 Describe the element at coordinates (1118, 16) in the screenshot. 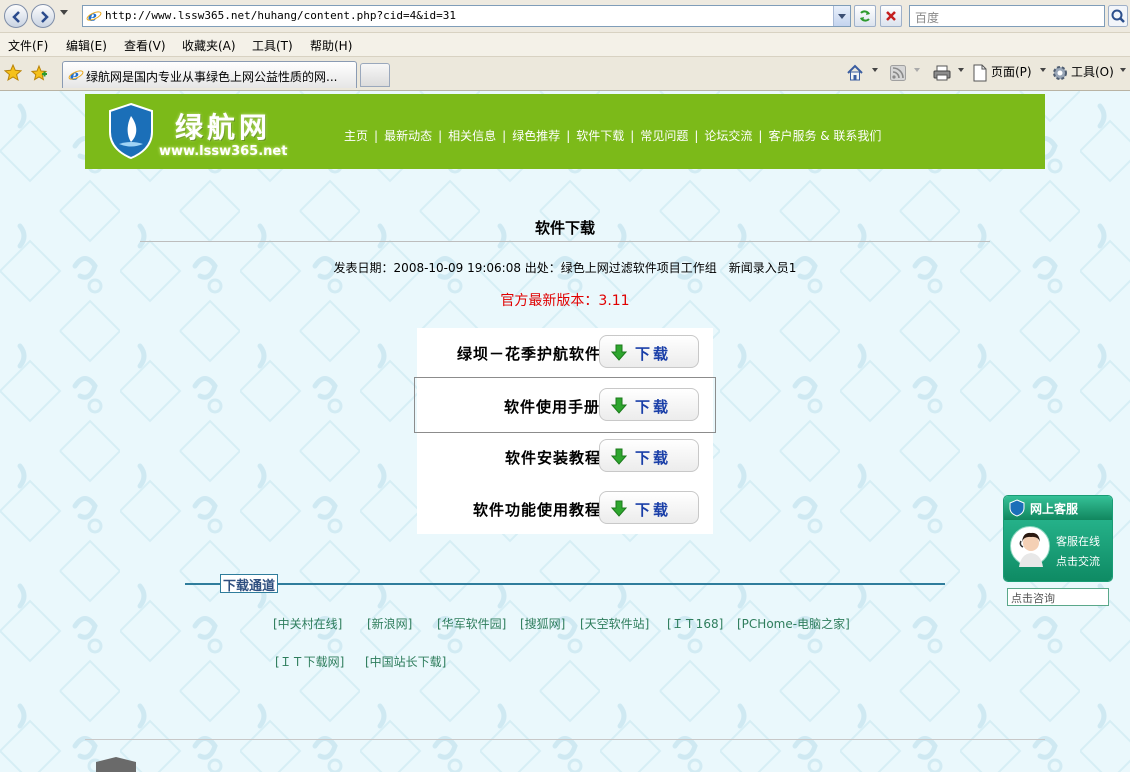

I see `search-icon` at that location.